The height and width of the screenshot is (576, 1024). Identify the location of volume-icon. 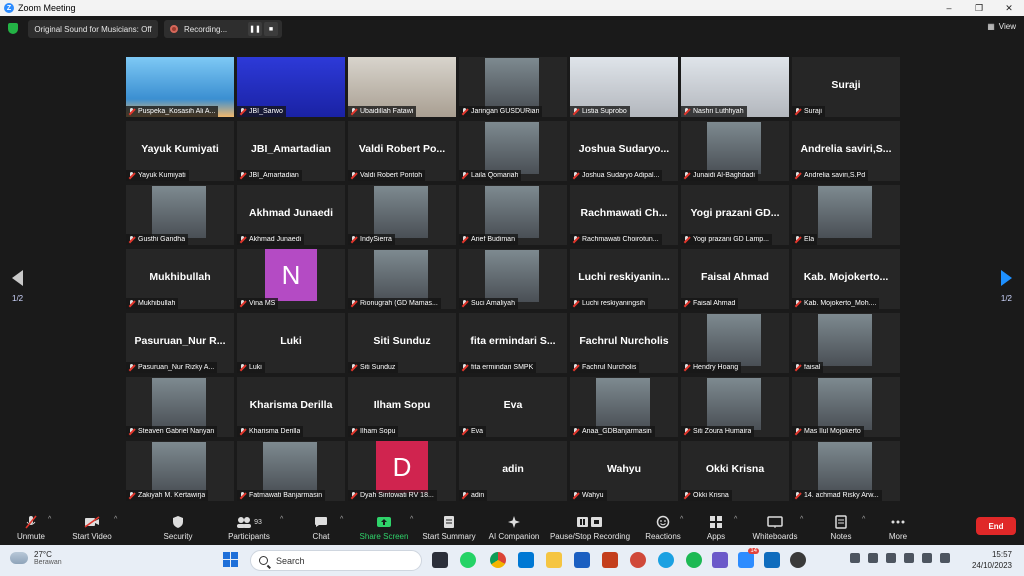
(927, 558).